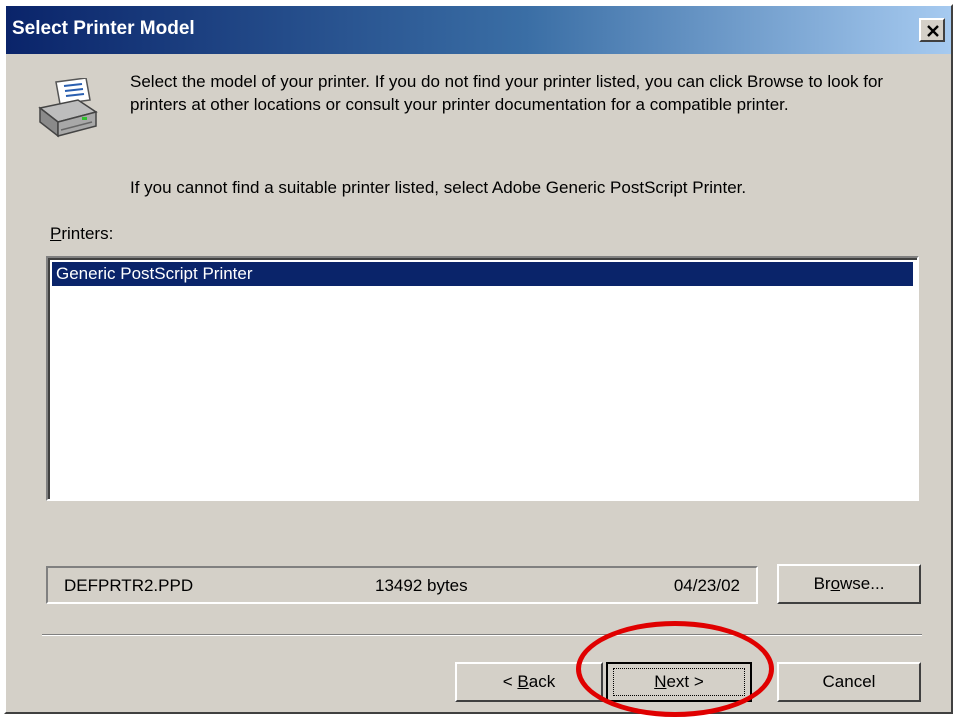  I want to click on close-icon, so click(933, 31).